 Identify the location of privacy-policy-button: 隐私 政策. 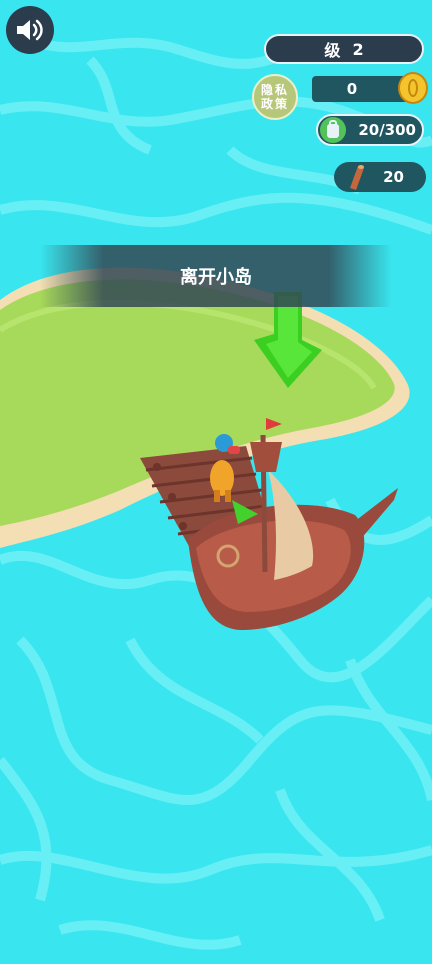
(275, 97).